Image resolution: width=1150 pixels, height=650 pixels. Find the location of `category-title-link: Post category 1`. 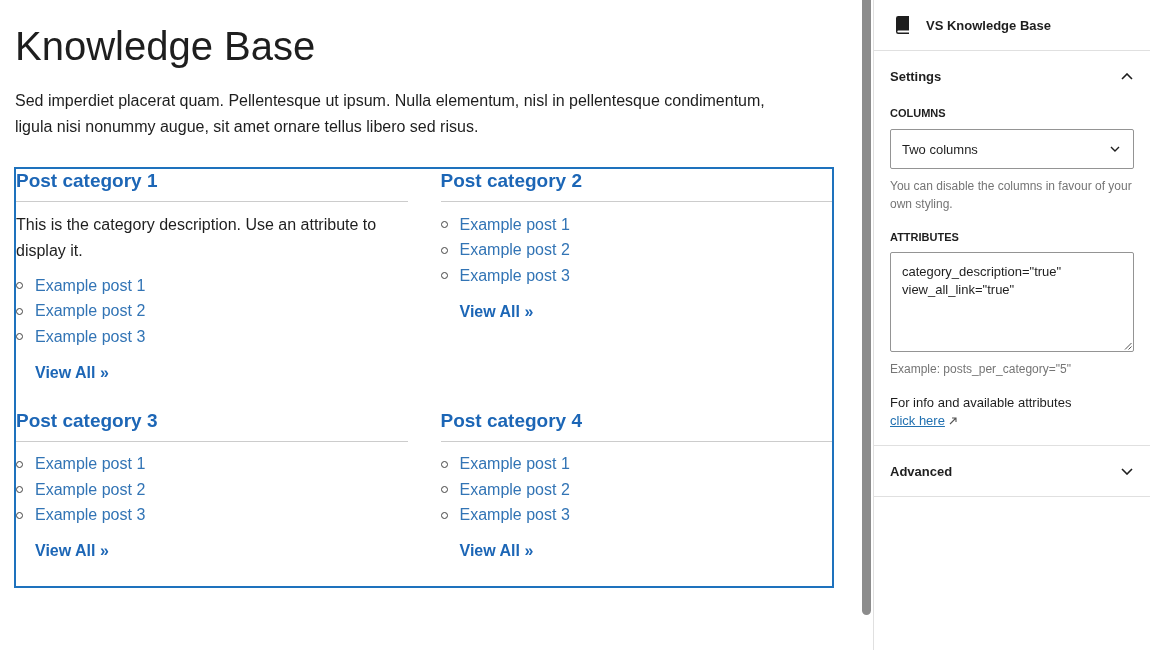

category-title-link: Post category 1 is located at coordinates (87, 181).